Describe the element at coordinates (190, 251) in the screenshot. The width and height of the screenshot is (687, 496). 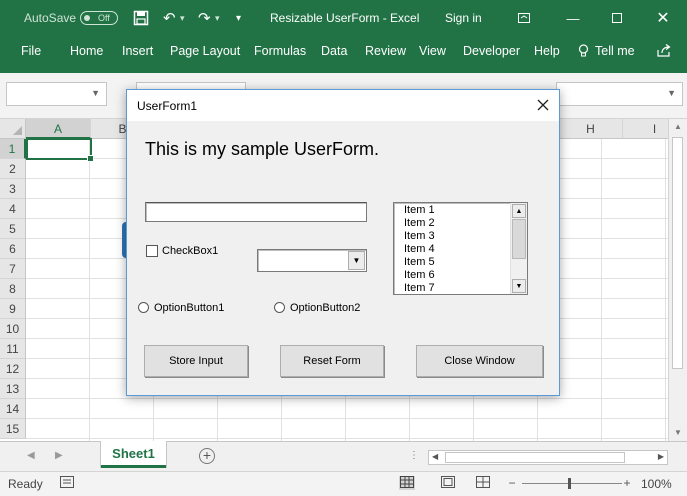
I see `checkbox1-label: CheckBox1` at that location.